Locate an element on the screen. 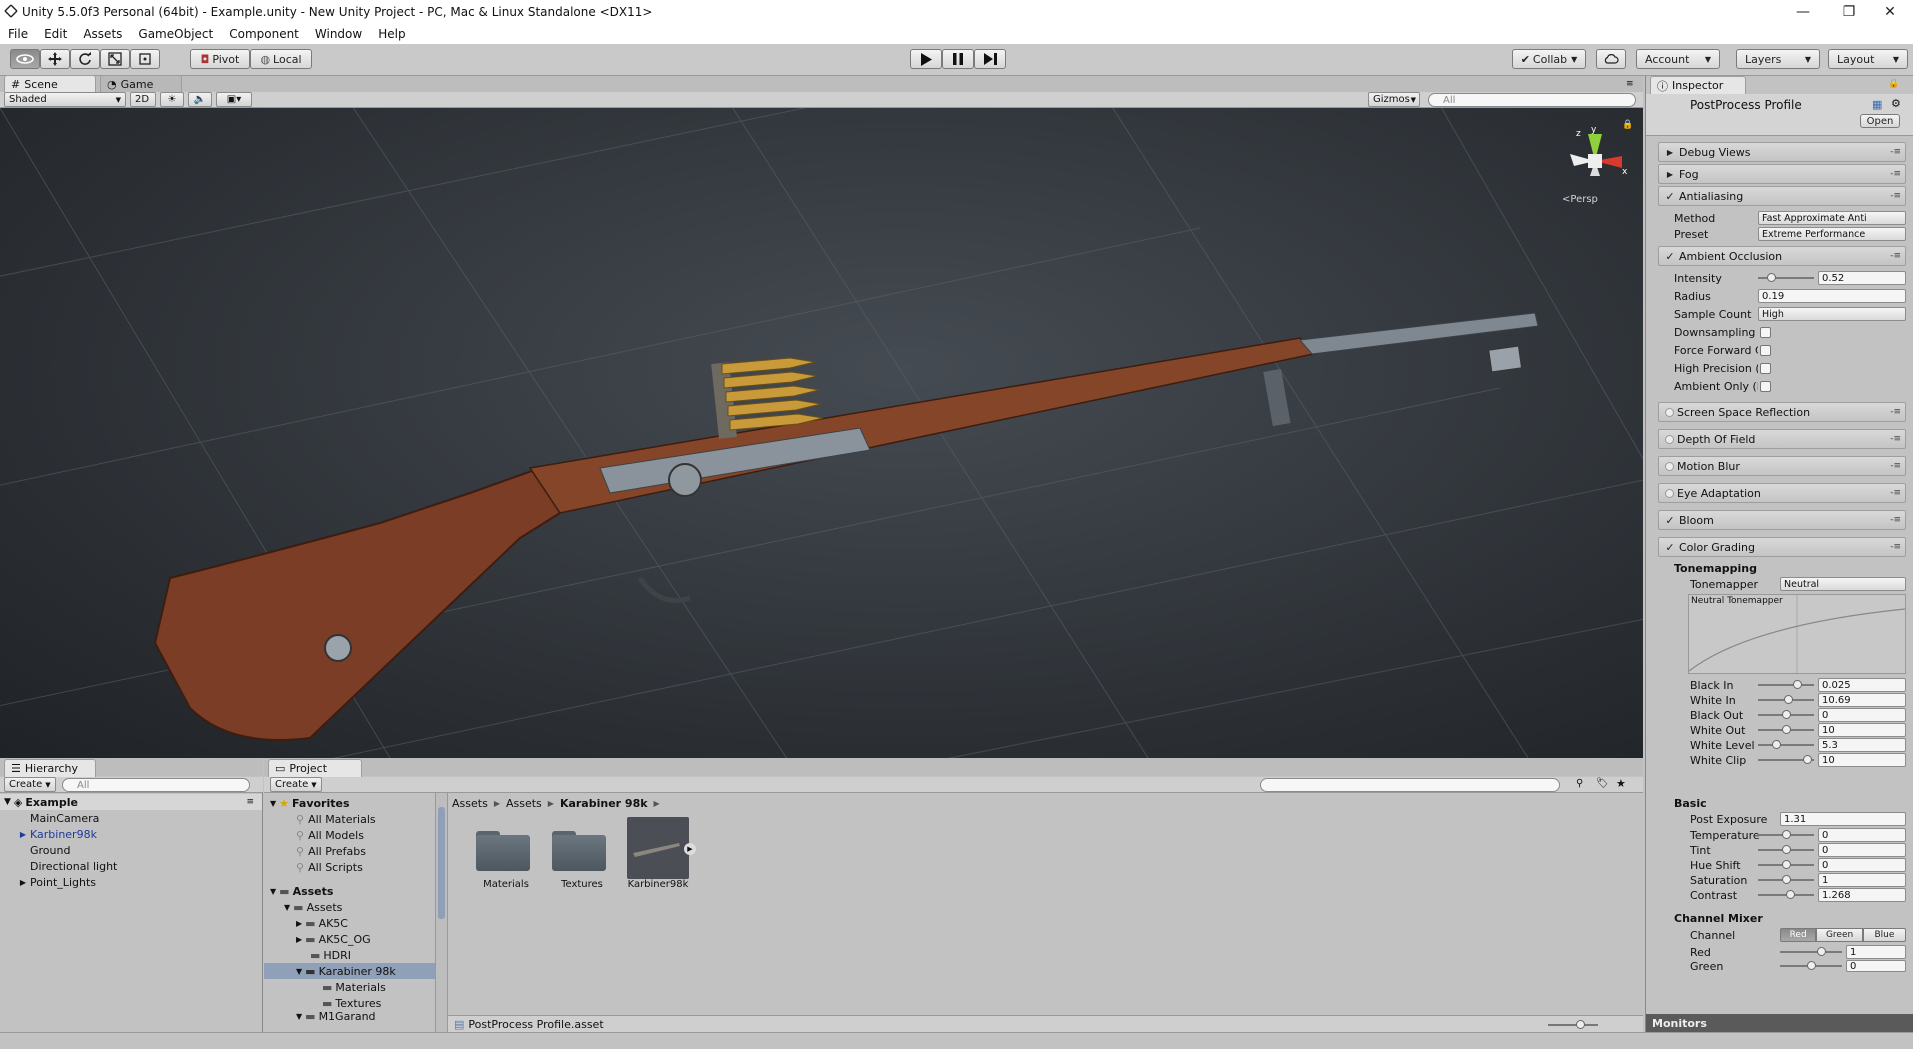  tree-folder: ▬ HDRI is located at coordinates (329, 955).